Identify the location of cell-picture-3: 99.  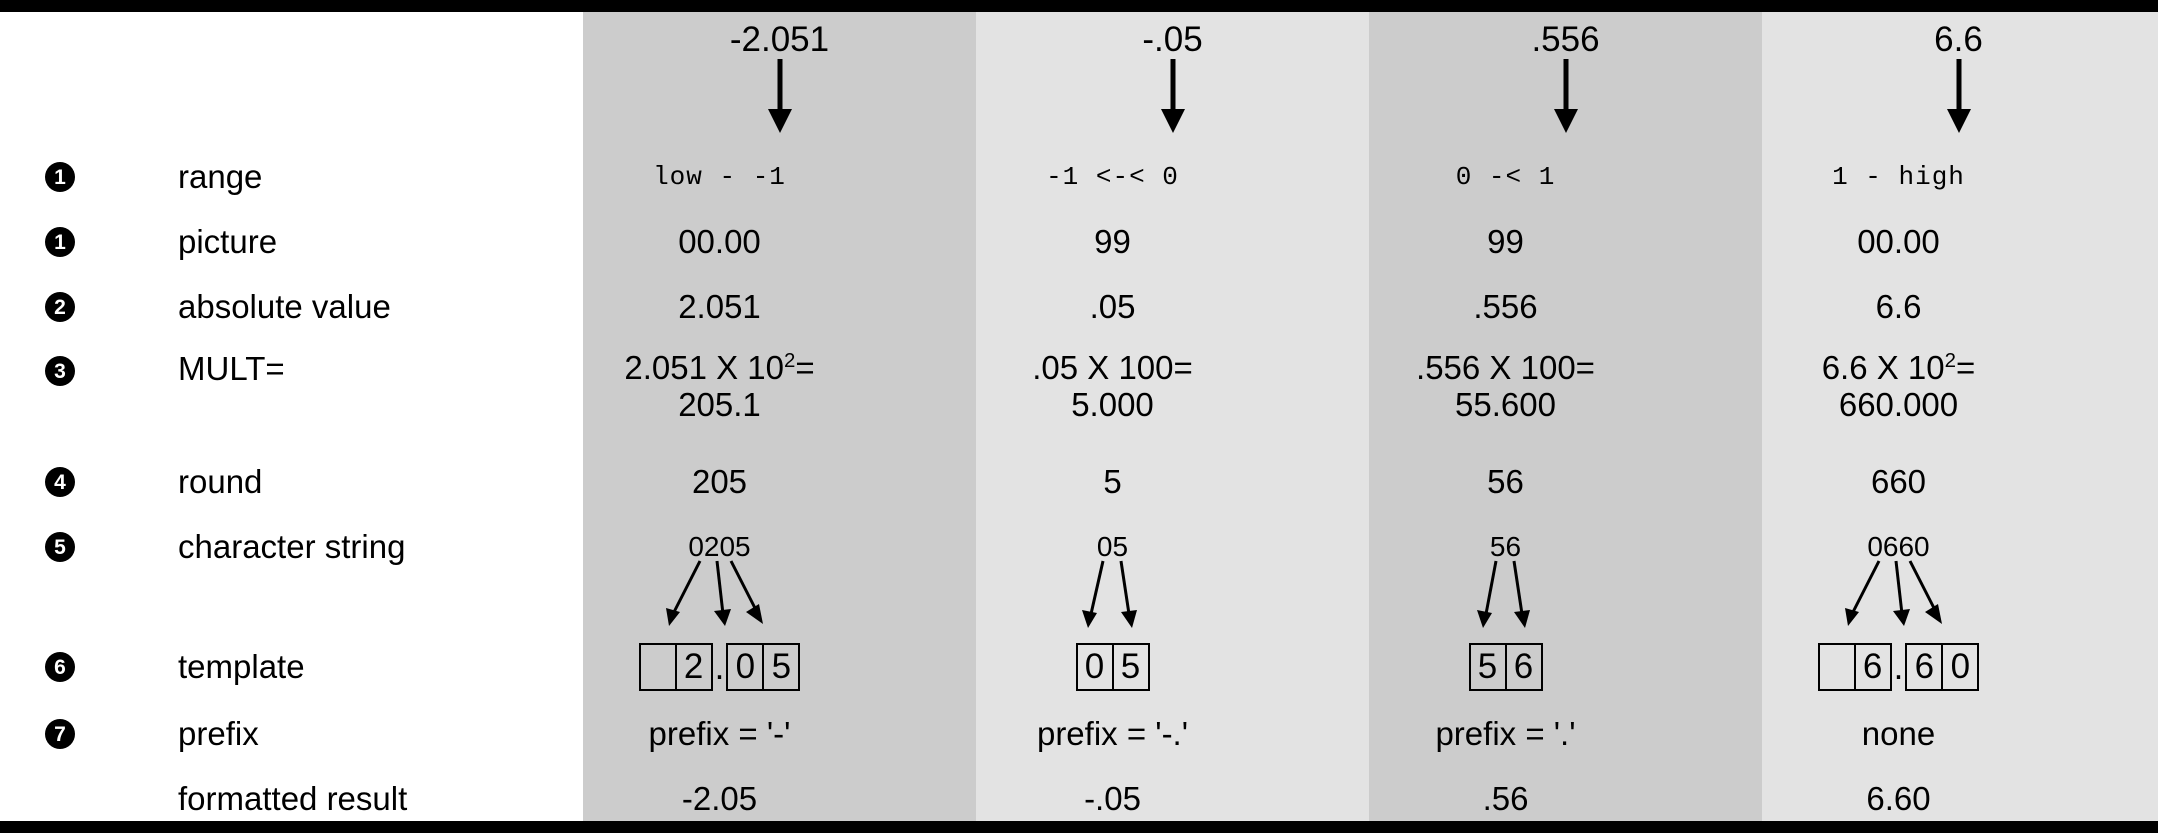
(1505, 241).